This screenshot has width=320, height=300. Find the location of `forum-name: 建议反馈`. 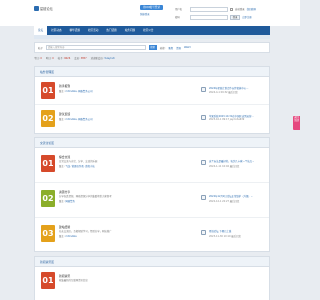

forum-name: 建议反馈 is located at coordinates (64, 114).